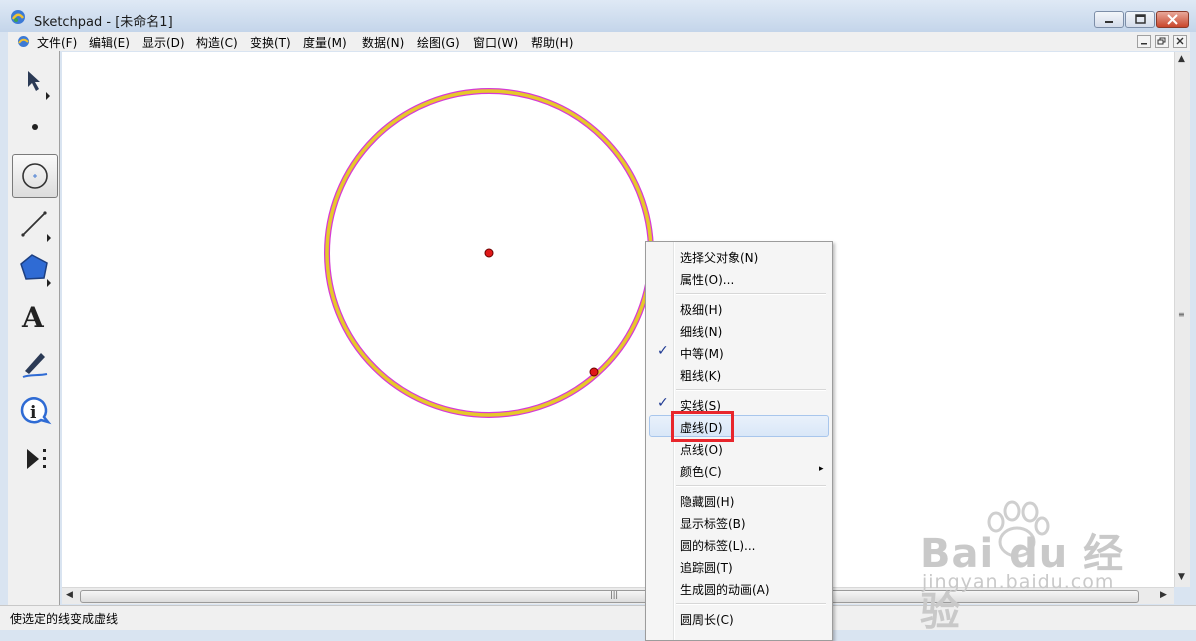 This screenshot has height=641, width=1196. I want to click on scroll-up-icon: ▲, so click(1181, 59).